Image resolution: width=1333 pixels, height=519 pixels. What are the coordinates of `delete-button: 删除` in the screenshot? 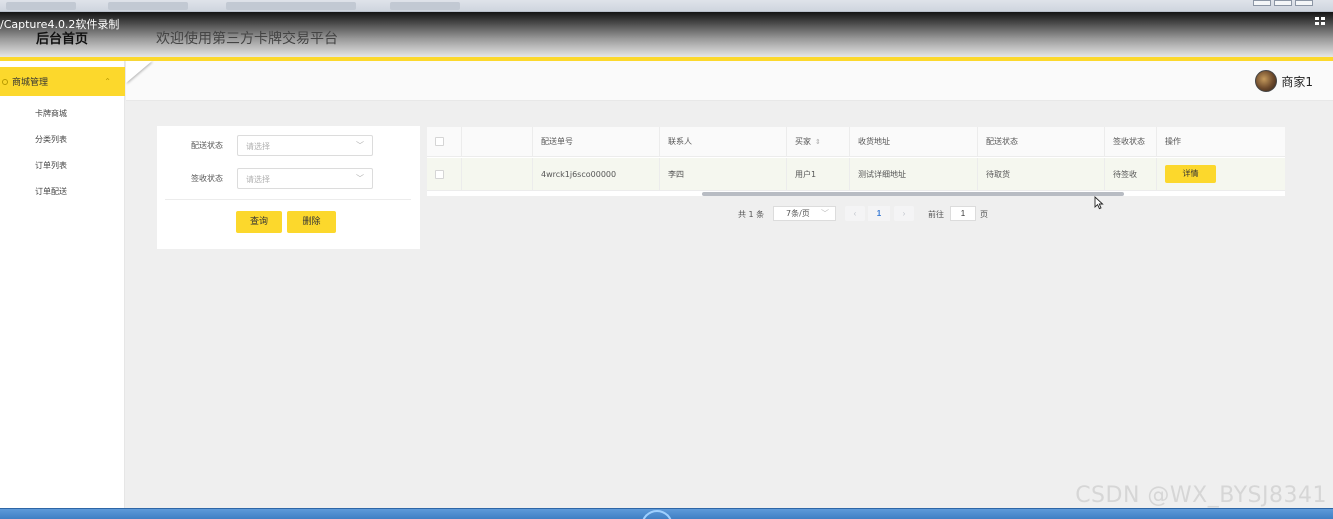 It's located at (311, 222).